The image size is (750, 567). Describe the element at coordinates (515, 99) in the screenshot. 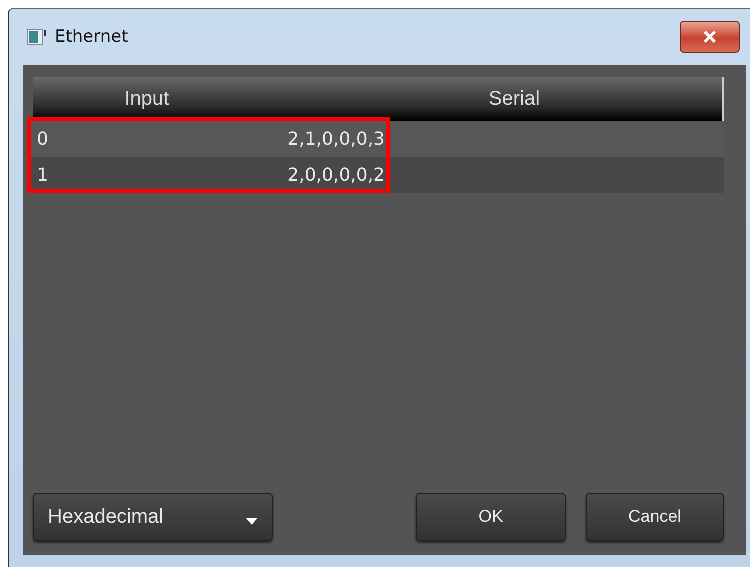

I see `column-header: Serial` at that location.